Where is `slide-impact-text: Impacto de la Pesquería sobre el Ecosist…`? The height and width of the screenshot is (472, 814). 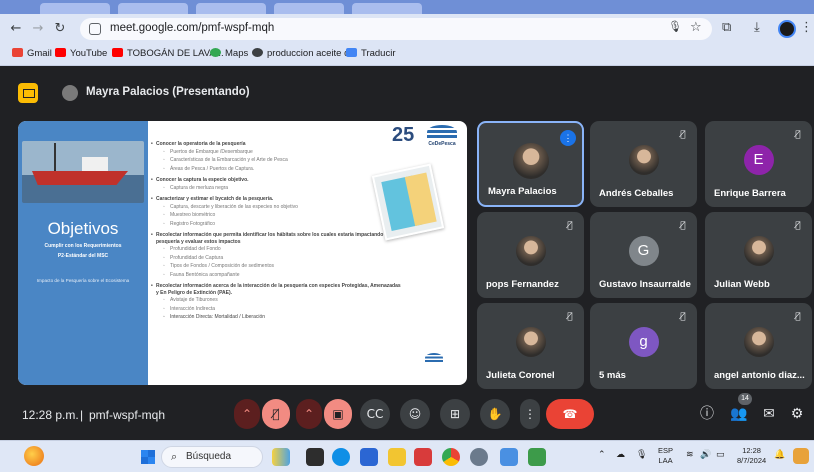
slide-impact-text: Impacto de la Pesquería sobre el Ecosist… is located at coordinates (83, 280).